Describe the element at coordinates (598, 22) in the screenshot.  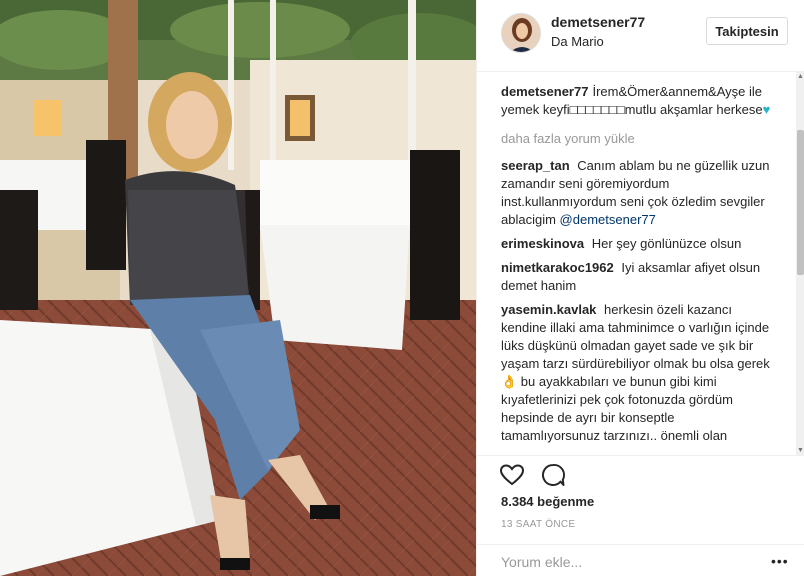
I see `header-username: demetsener77` at that location.